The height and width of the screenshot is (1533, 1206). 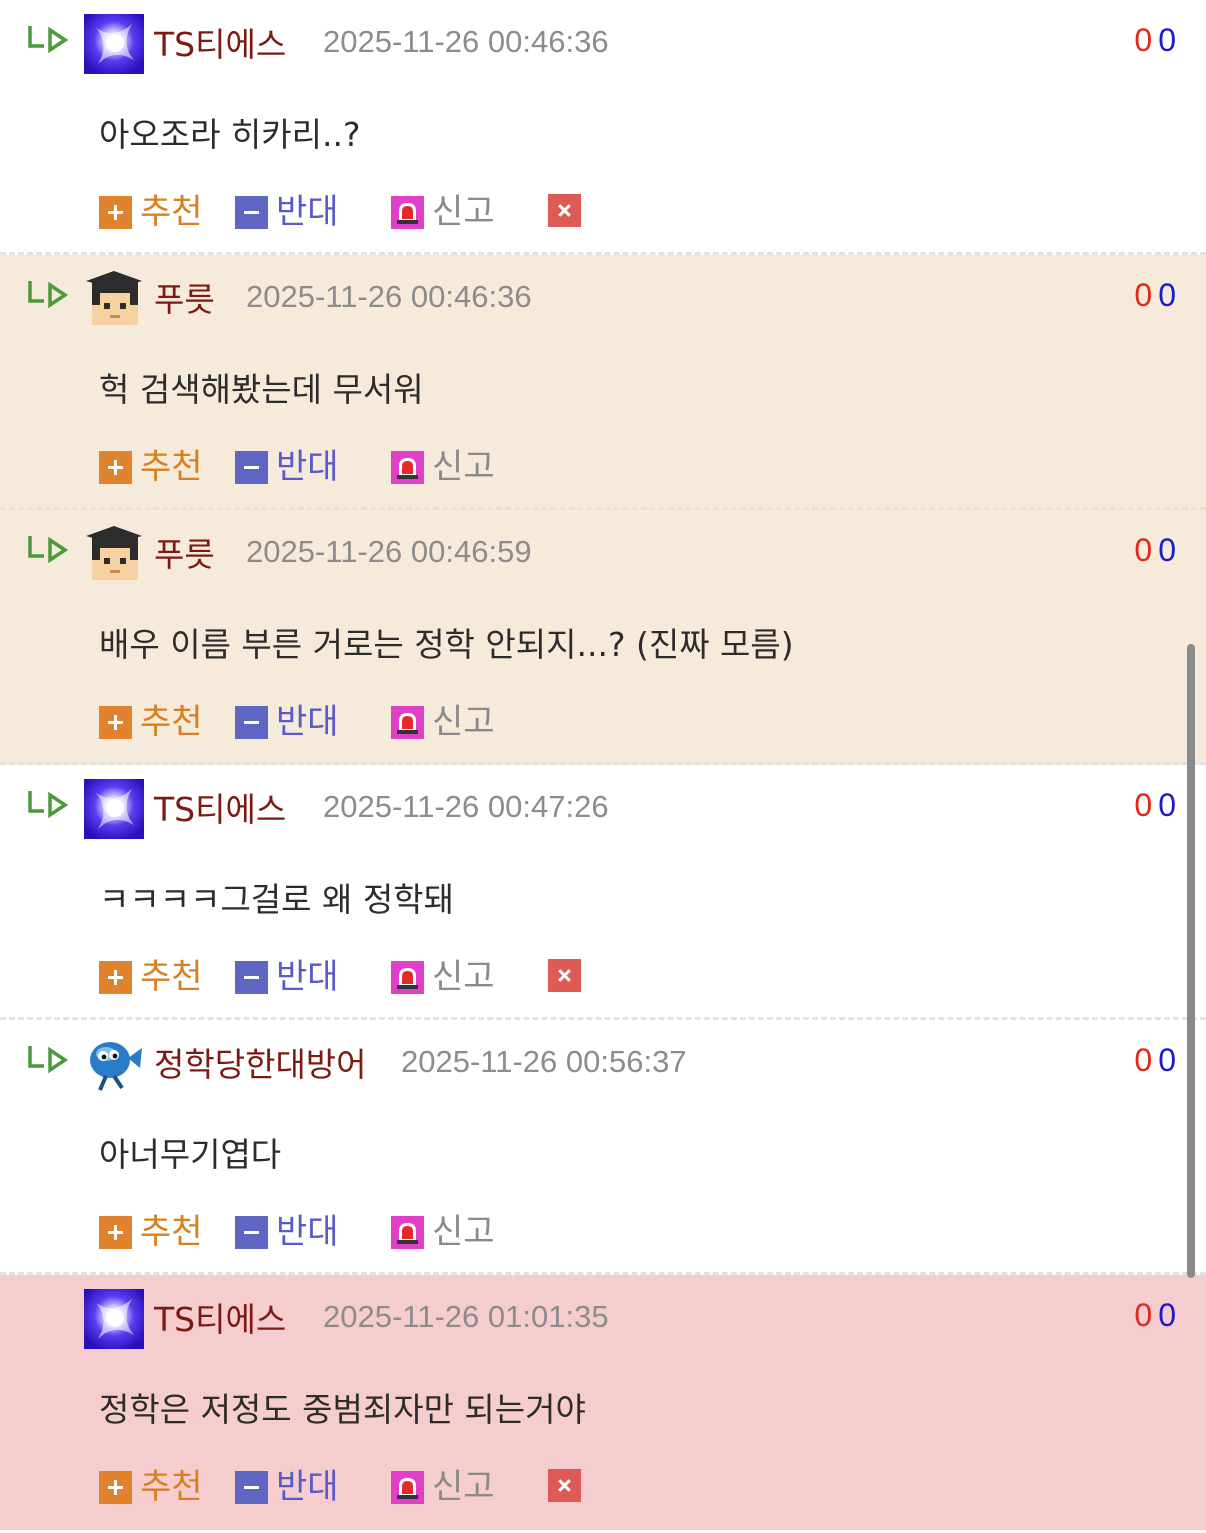 What do you see at coordinates (389, 551) in the screenshot?
I see `comment-date: 2025-11-26 00:46:59` at bounding box center [389, 551].